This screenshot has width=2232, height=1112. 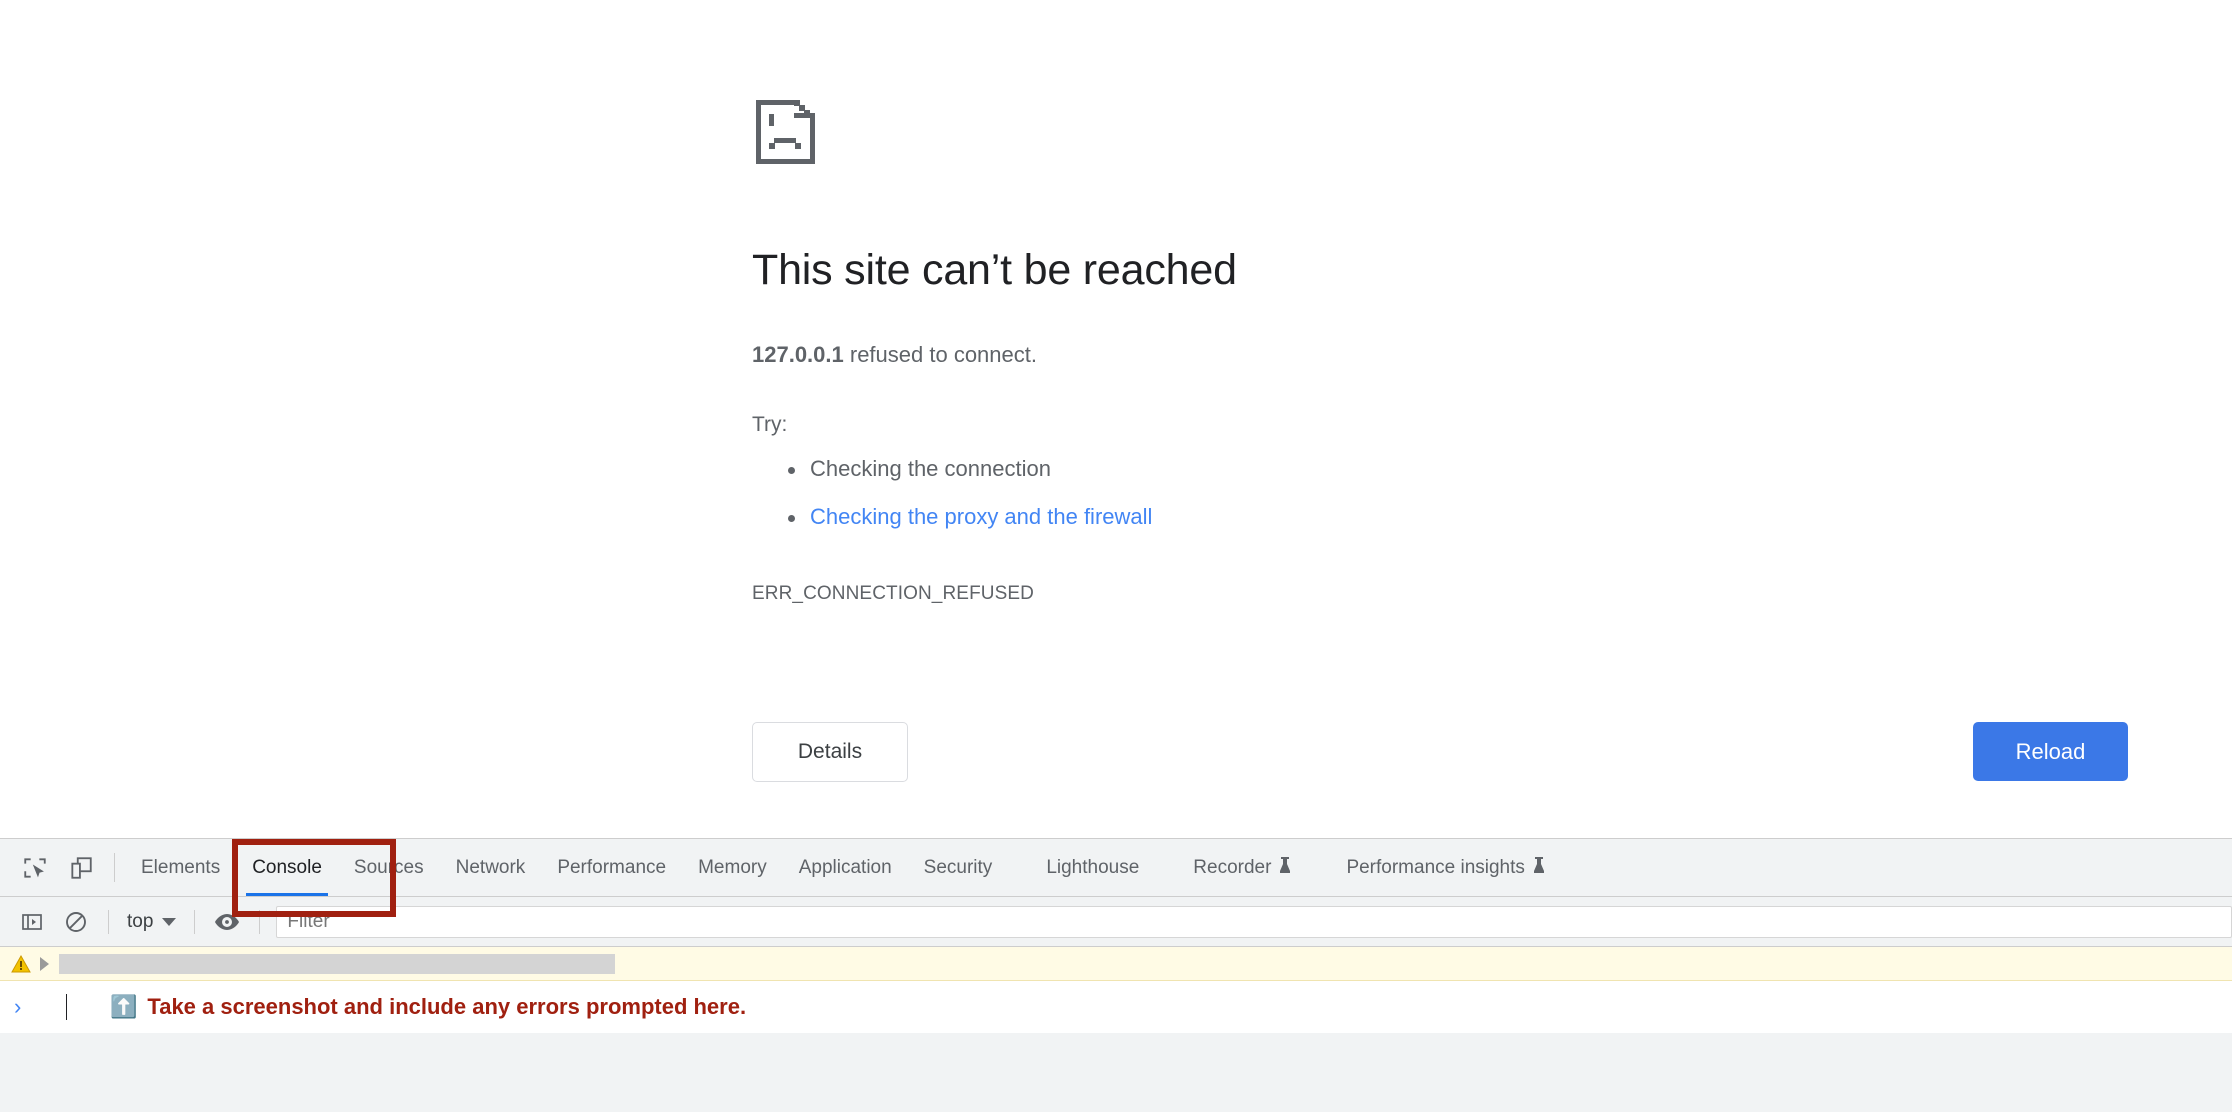 What do you see at coordinates (81, 867) in the screenshot?
I see `device-toolbar-icon` at bounding box center [81, 867].